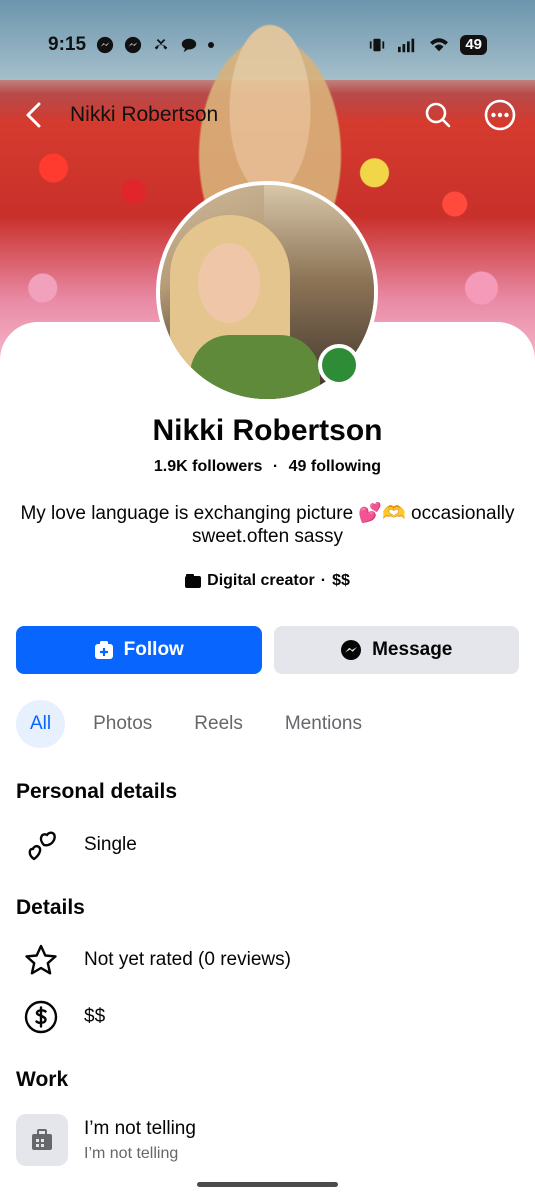 Image resolution: width=535 pixels, height=1200 pixels. I want to click on vibrate-icon, so click(377, 45).